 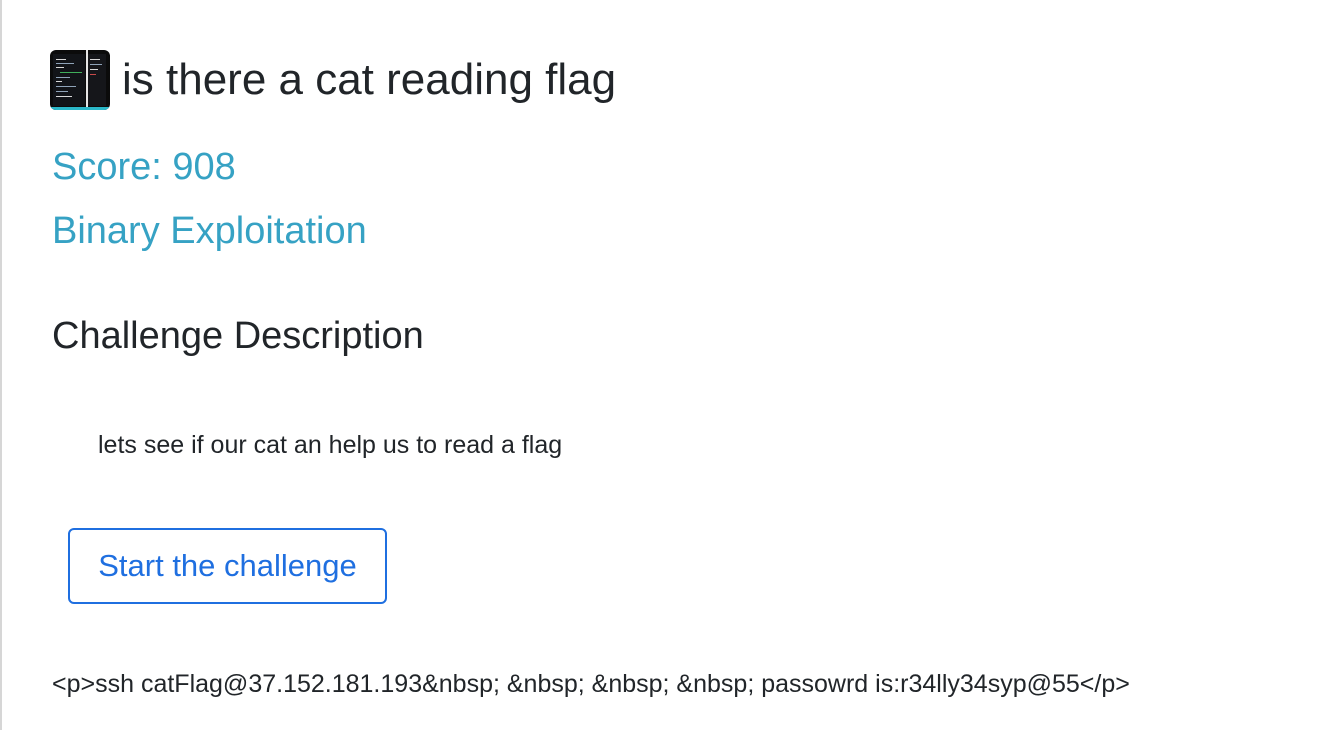 I want to click on challenge-header: is there a cat reading flag, so click(x=333, y=80).